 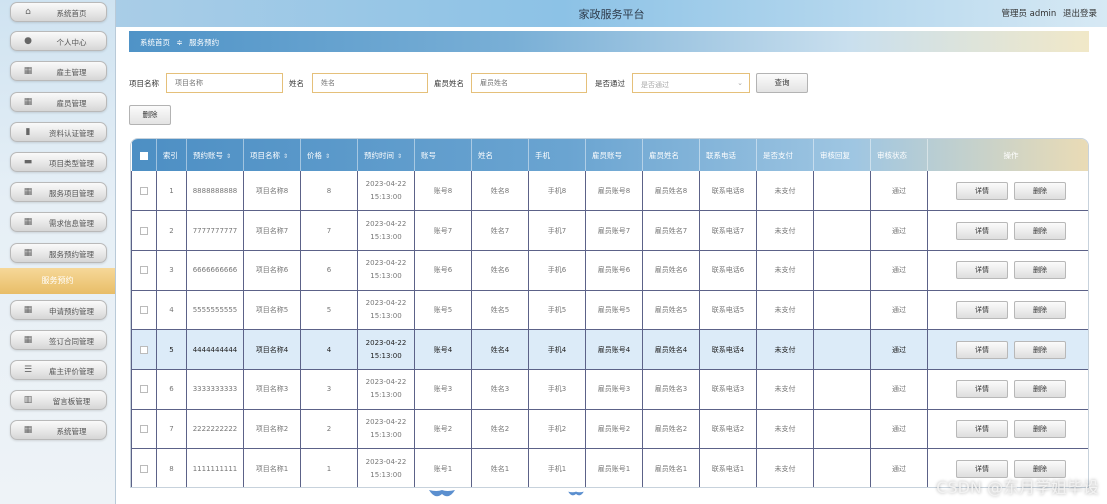 I want to click on cell-tel: 联系电话1, so click(x=728, y=467).